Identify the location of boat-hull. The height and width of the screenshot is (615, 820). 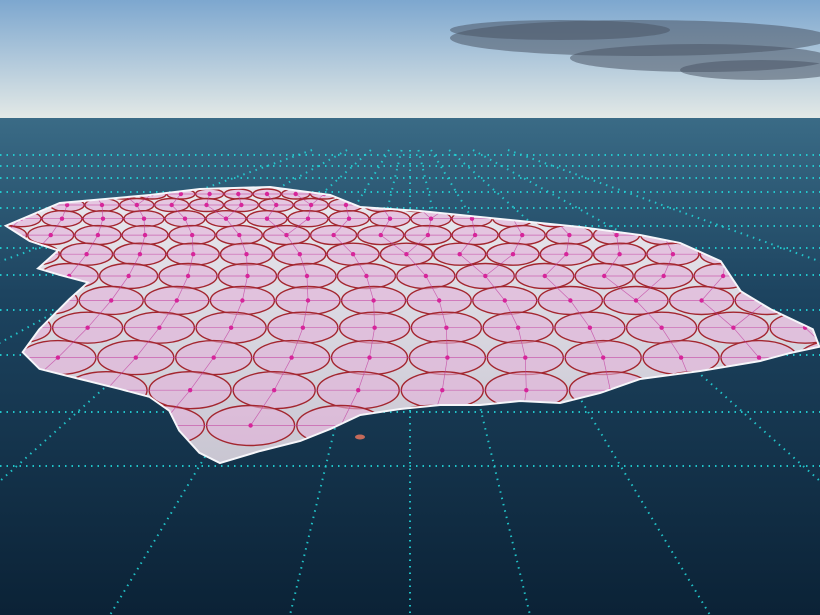
(360, 437).